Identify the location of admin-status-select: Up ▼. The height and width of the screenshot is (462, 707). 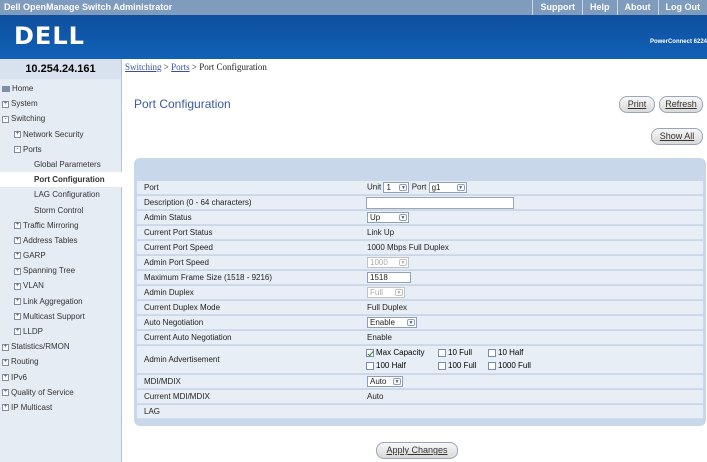
(388, 217).